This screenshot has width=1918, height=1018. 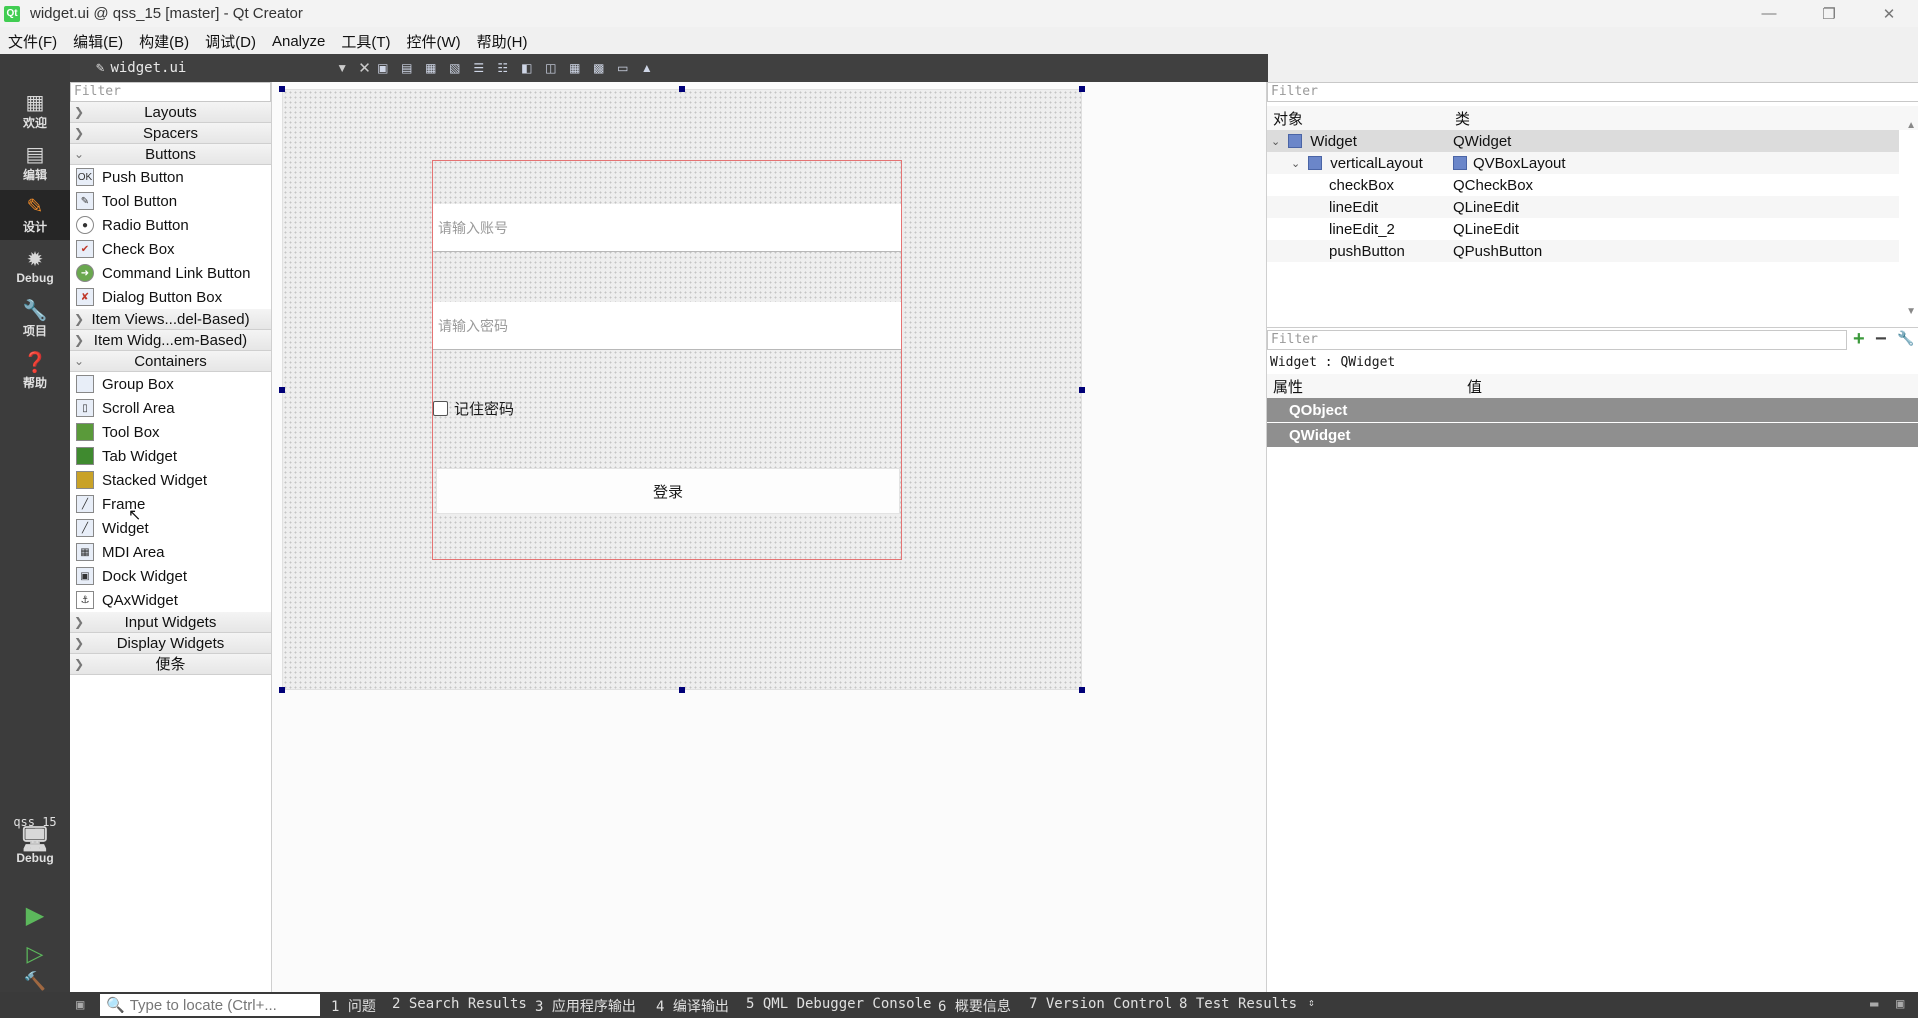 I want to click on edit-signals-icon: ▤, so click(x=407, y=68).